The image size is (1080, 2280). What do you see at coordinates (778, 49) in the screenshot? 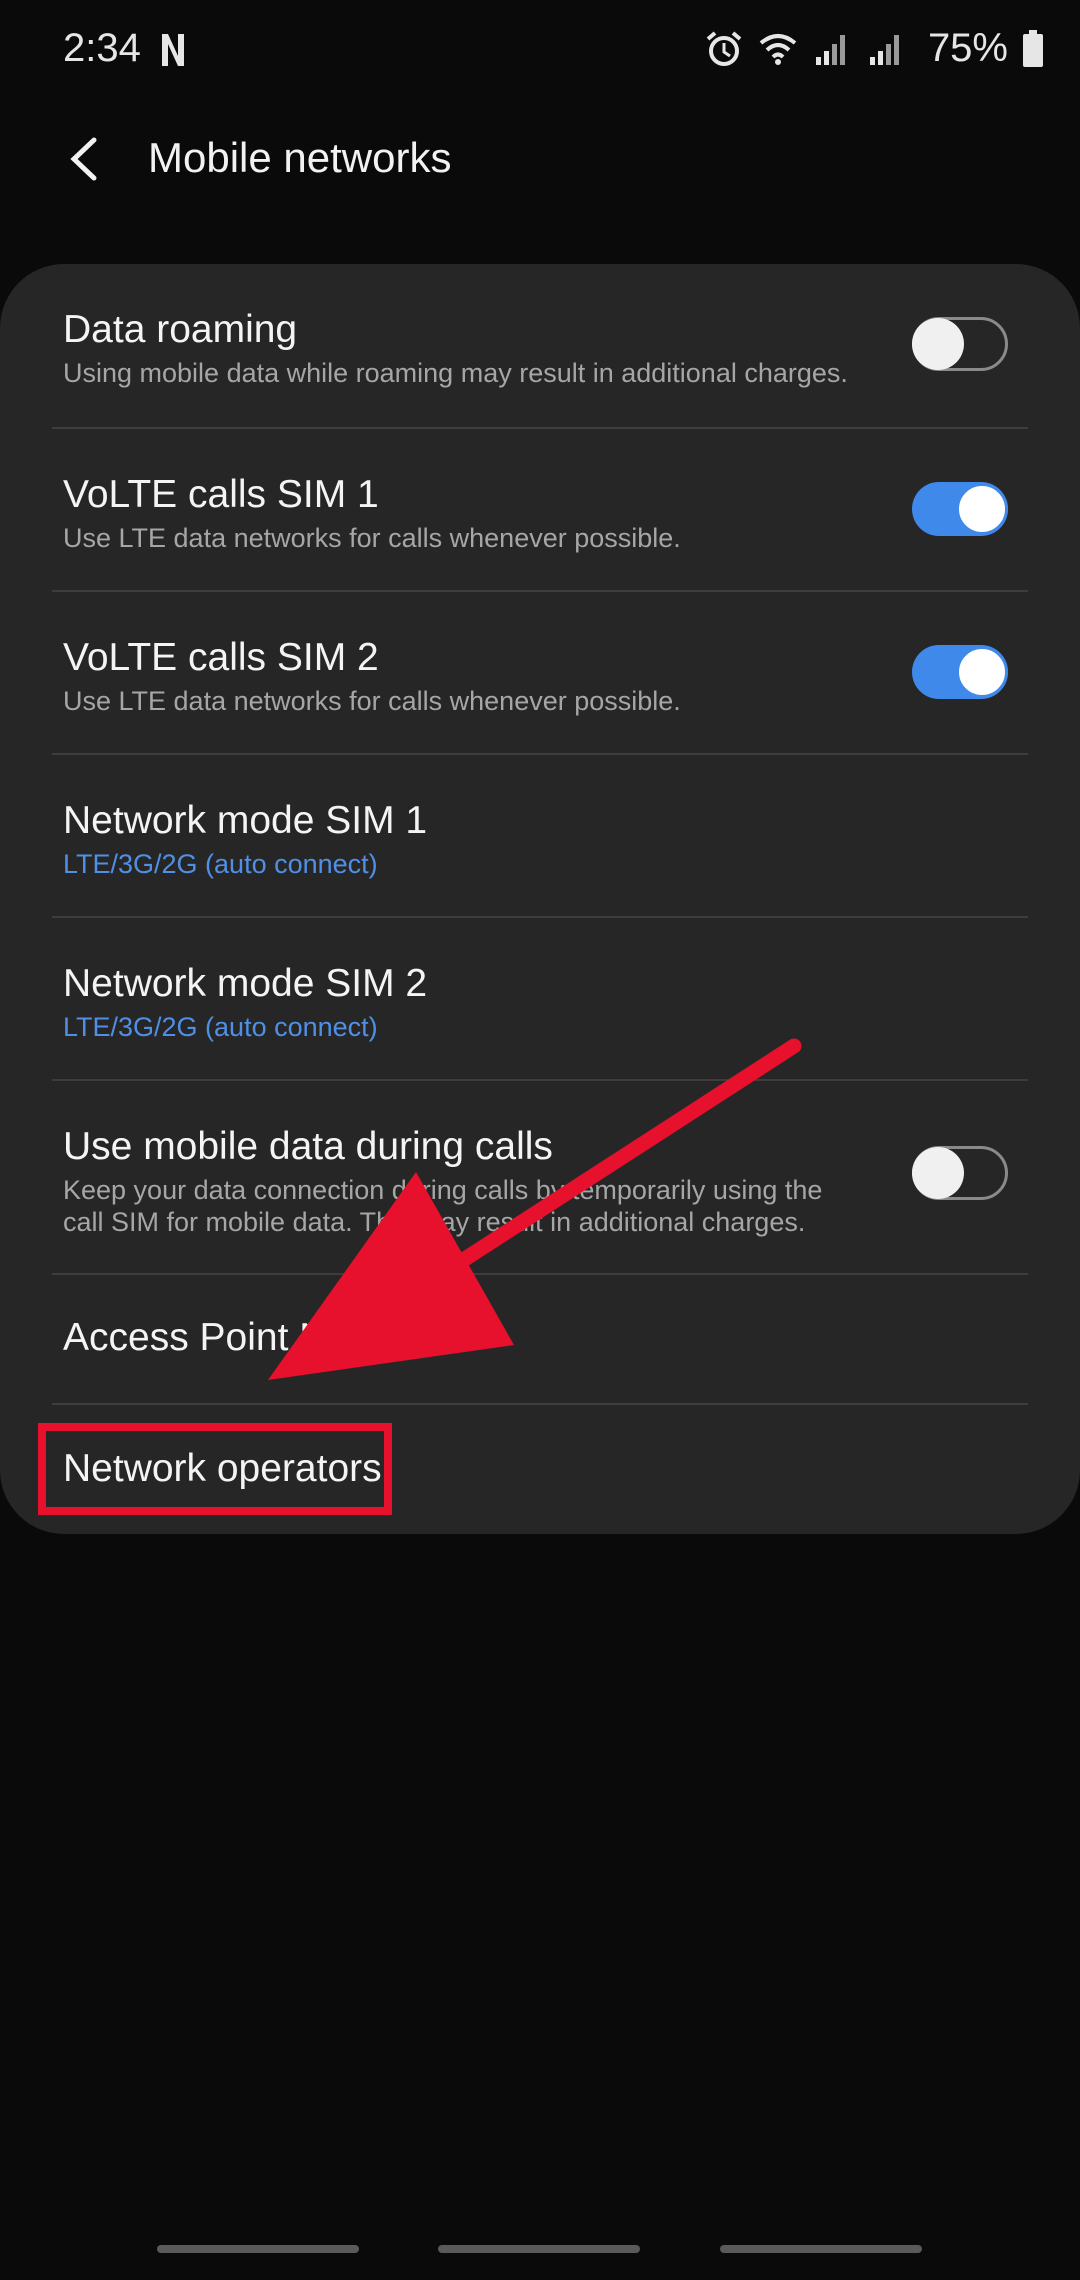
I see `wifi-icon` at bounding box center [778, 49].